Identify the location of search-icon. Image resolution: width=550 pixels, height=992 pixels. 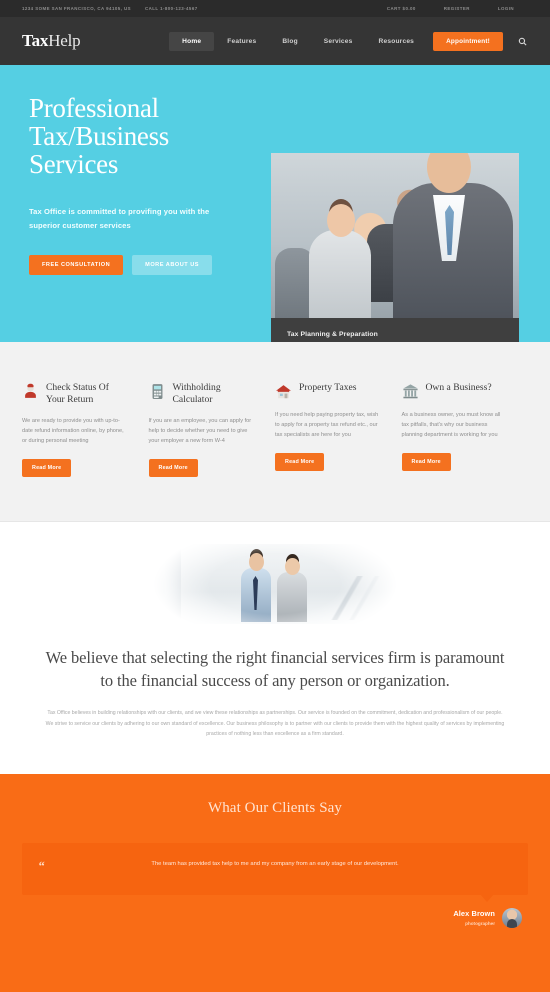
(522, 41).